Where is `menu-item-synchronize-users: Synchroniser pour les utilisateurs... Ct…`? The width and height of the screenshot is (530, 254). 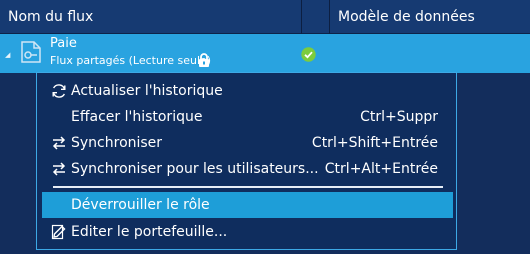
menu-item-synchronize-users: Synchroniser pour les utilisateurs... Ct… is located at coordinates (247, 169).